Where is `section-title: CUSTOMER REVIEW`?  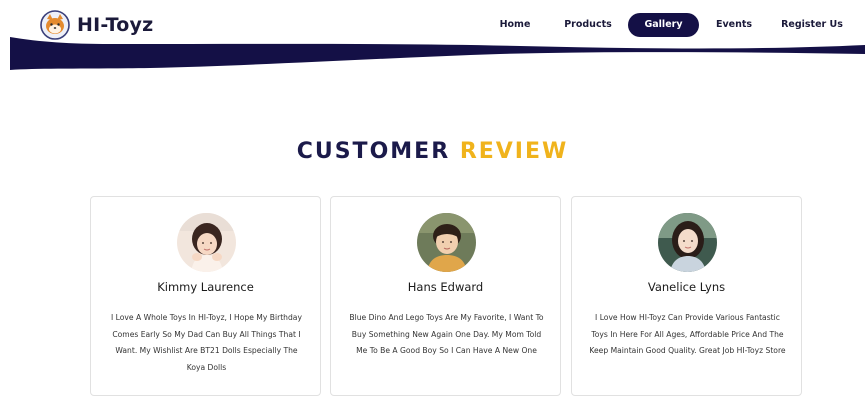
section-title: CUSTOMER REVIEW is located at coordinates (432, 151).